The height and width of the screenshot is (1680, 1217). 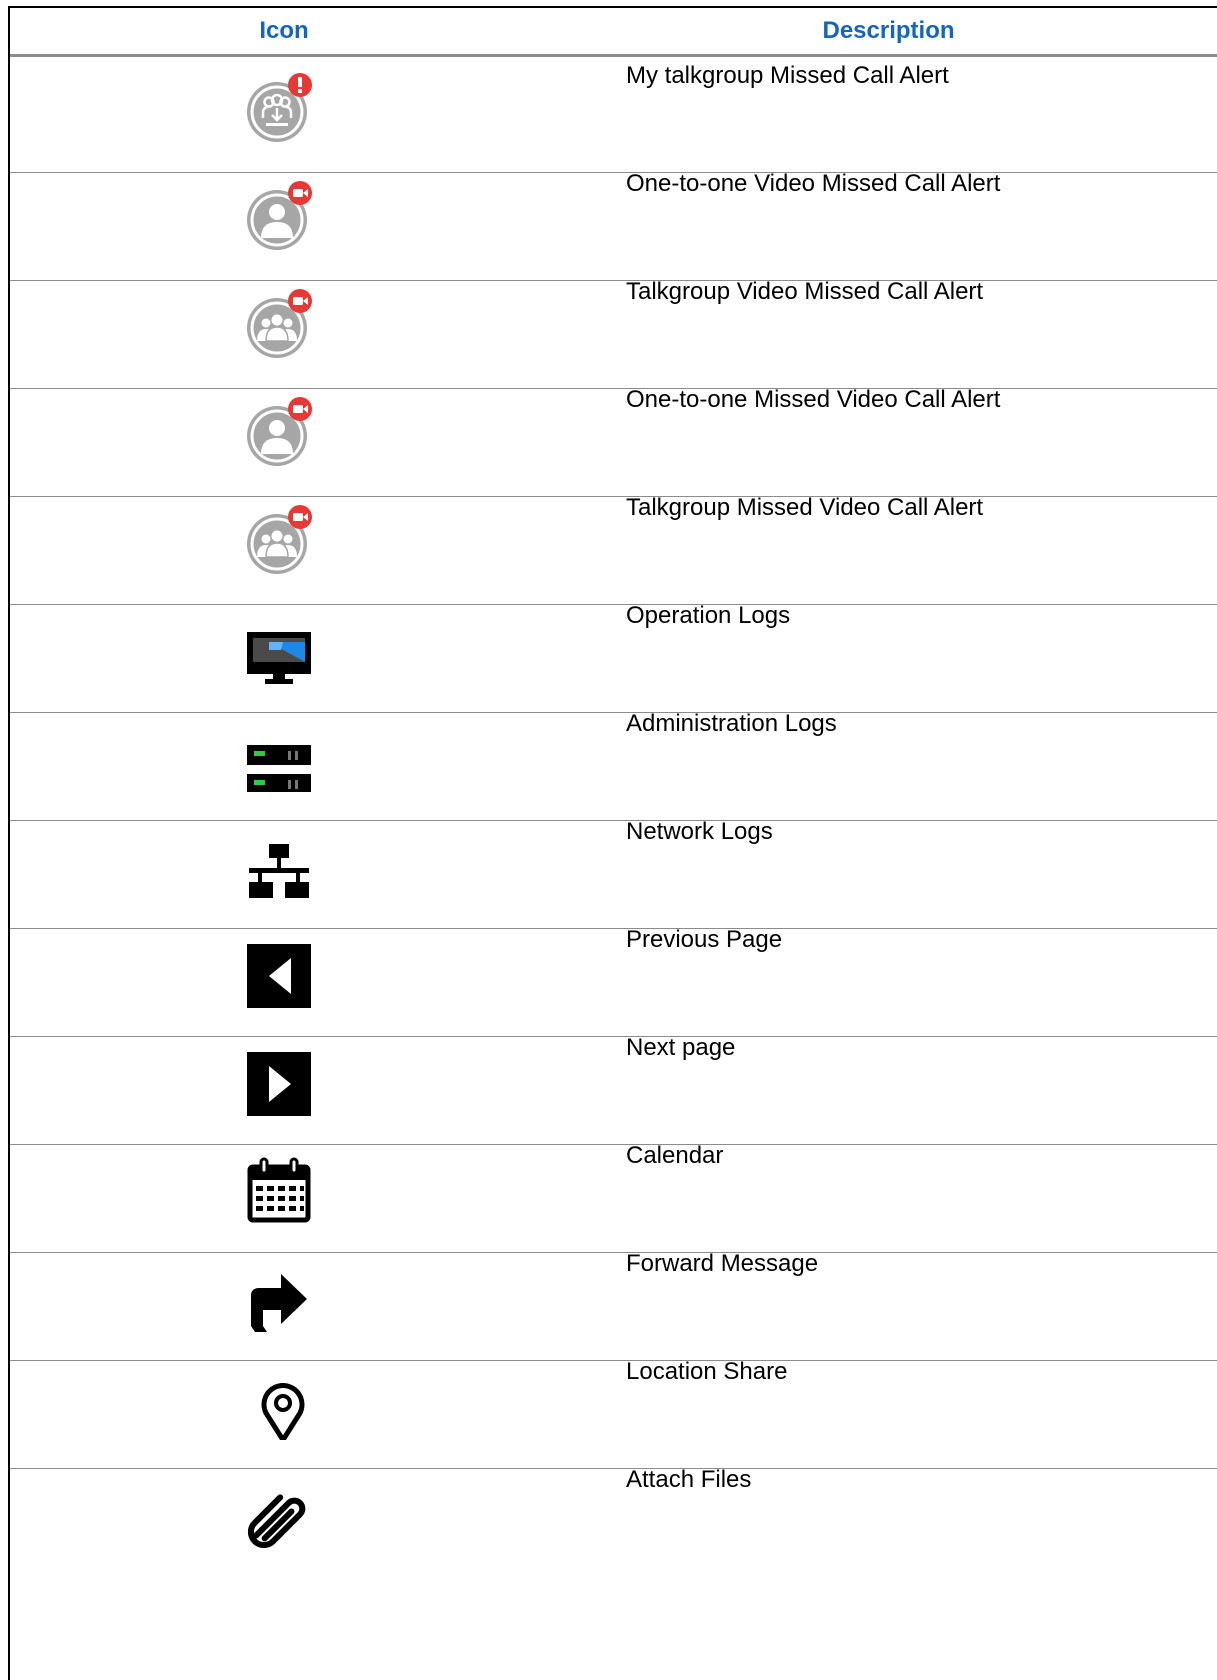 I want to click on location-pin-icon, so click(x=279, y=1404).